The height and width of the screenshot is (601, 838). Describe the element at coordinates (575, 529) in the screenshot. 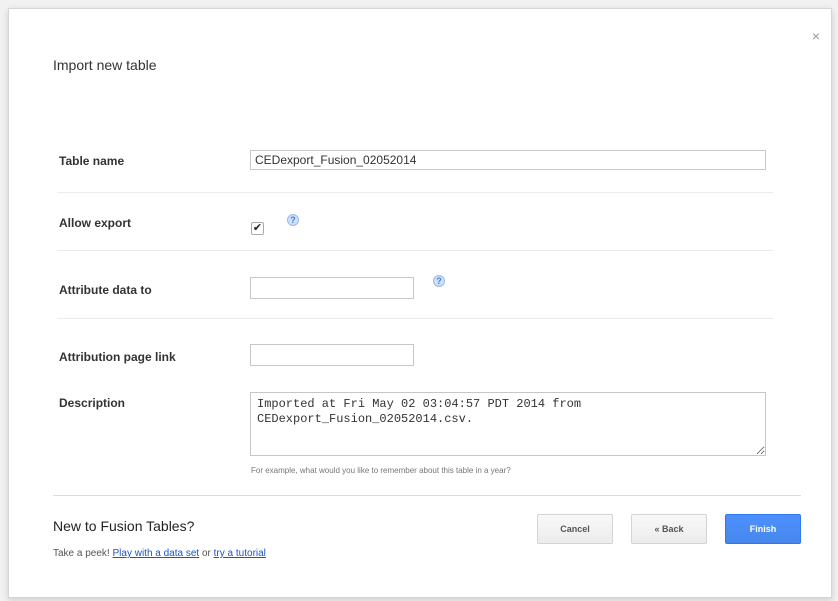

I see `cancel-button: Cancel` at that location.